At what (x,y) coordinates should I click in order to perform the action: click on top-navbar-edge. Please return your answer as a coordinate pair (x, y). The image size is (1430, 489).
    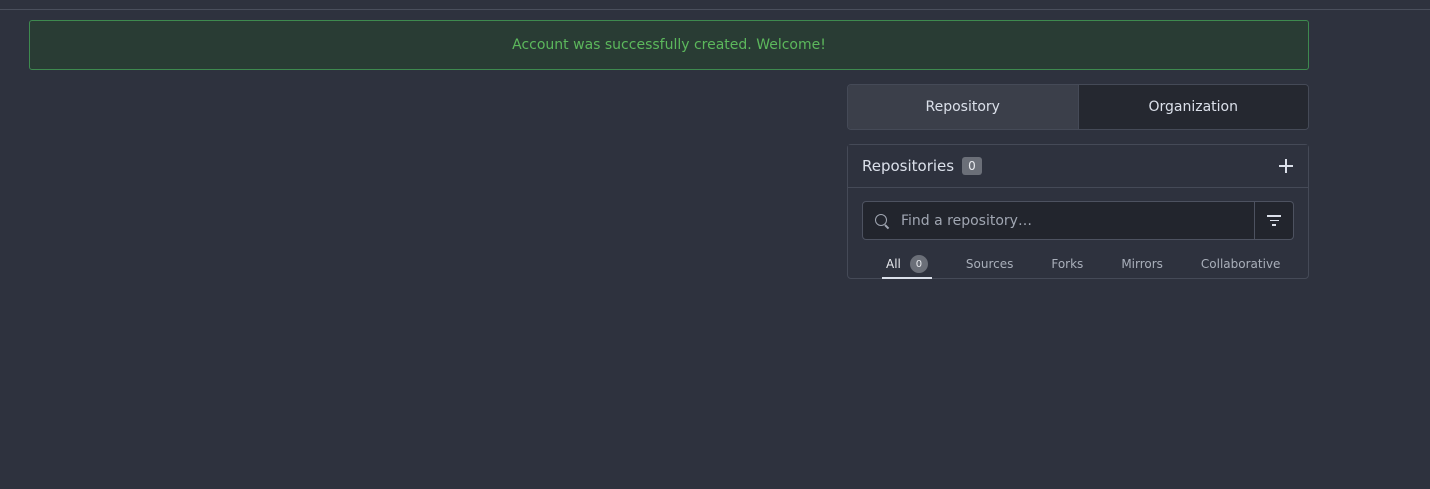
    Looking at the image, I should click on (715, 5).